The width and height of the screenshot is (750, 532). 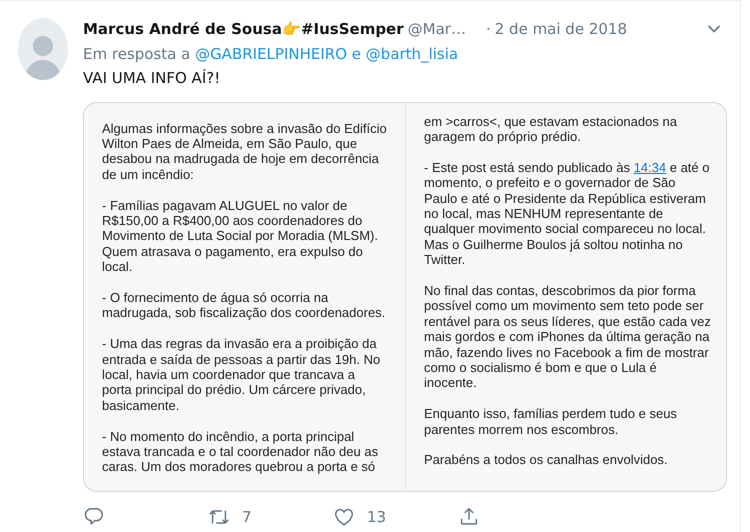 What do you see at coordinates (567, 214) in the screenshot?
I see `image-paragraph: - Este post está sendo publicado às 14:34 e até o momento, o prefeito e o governador de São Paulo e até o Presidente da República estiveram no local, mas NENHUM representante de qualquer movimento social compareceu no local. Mas o Guilherme Boulos já soltou notinha no Twitter.` at bounding box center [567, 214].